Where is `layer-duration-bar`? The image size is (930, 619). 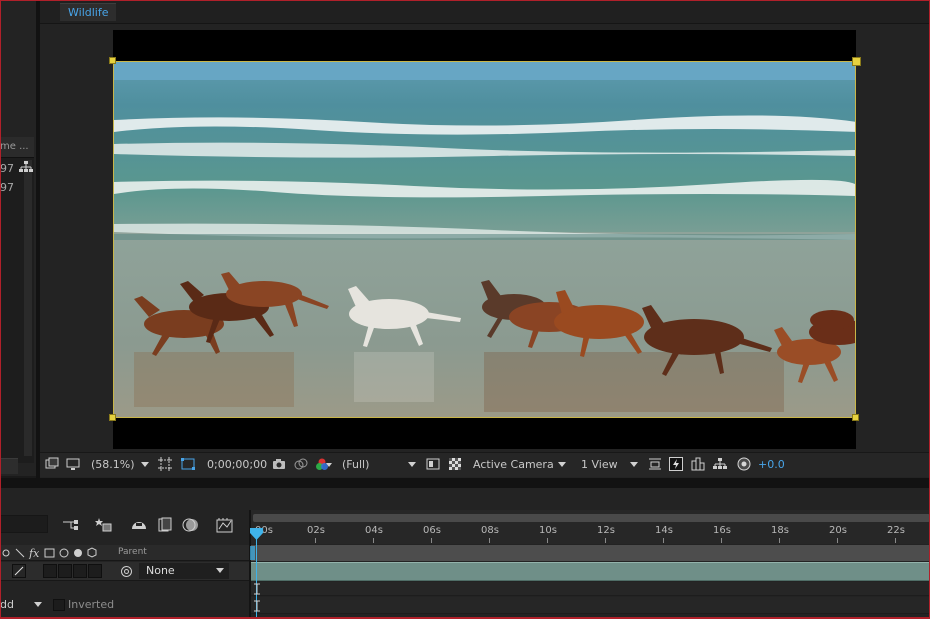 layer-duration-bar is located at coordinates (590, 571).